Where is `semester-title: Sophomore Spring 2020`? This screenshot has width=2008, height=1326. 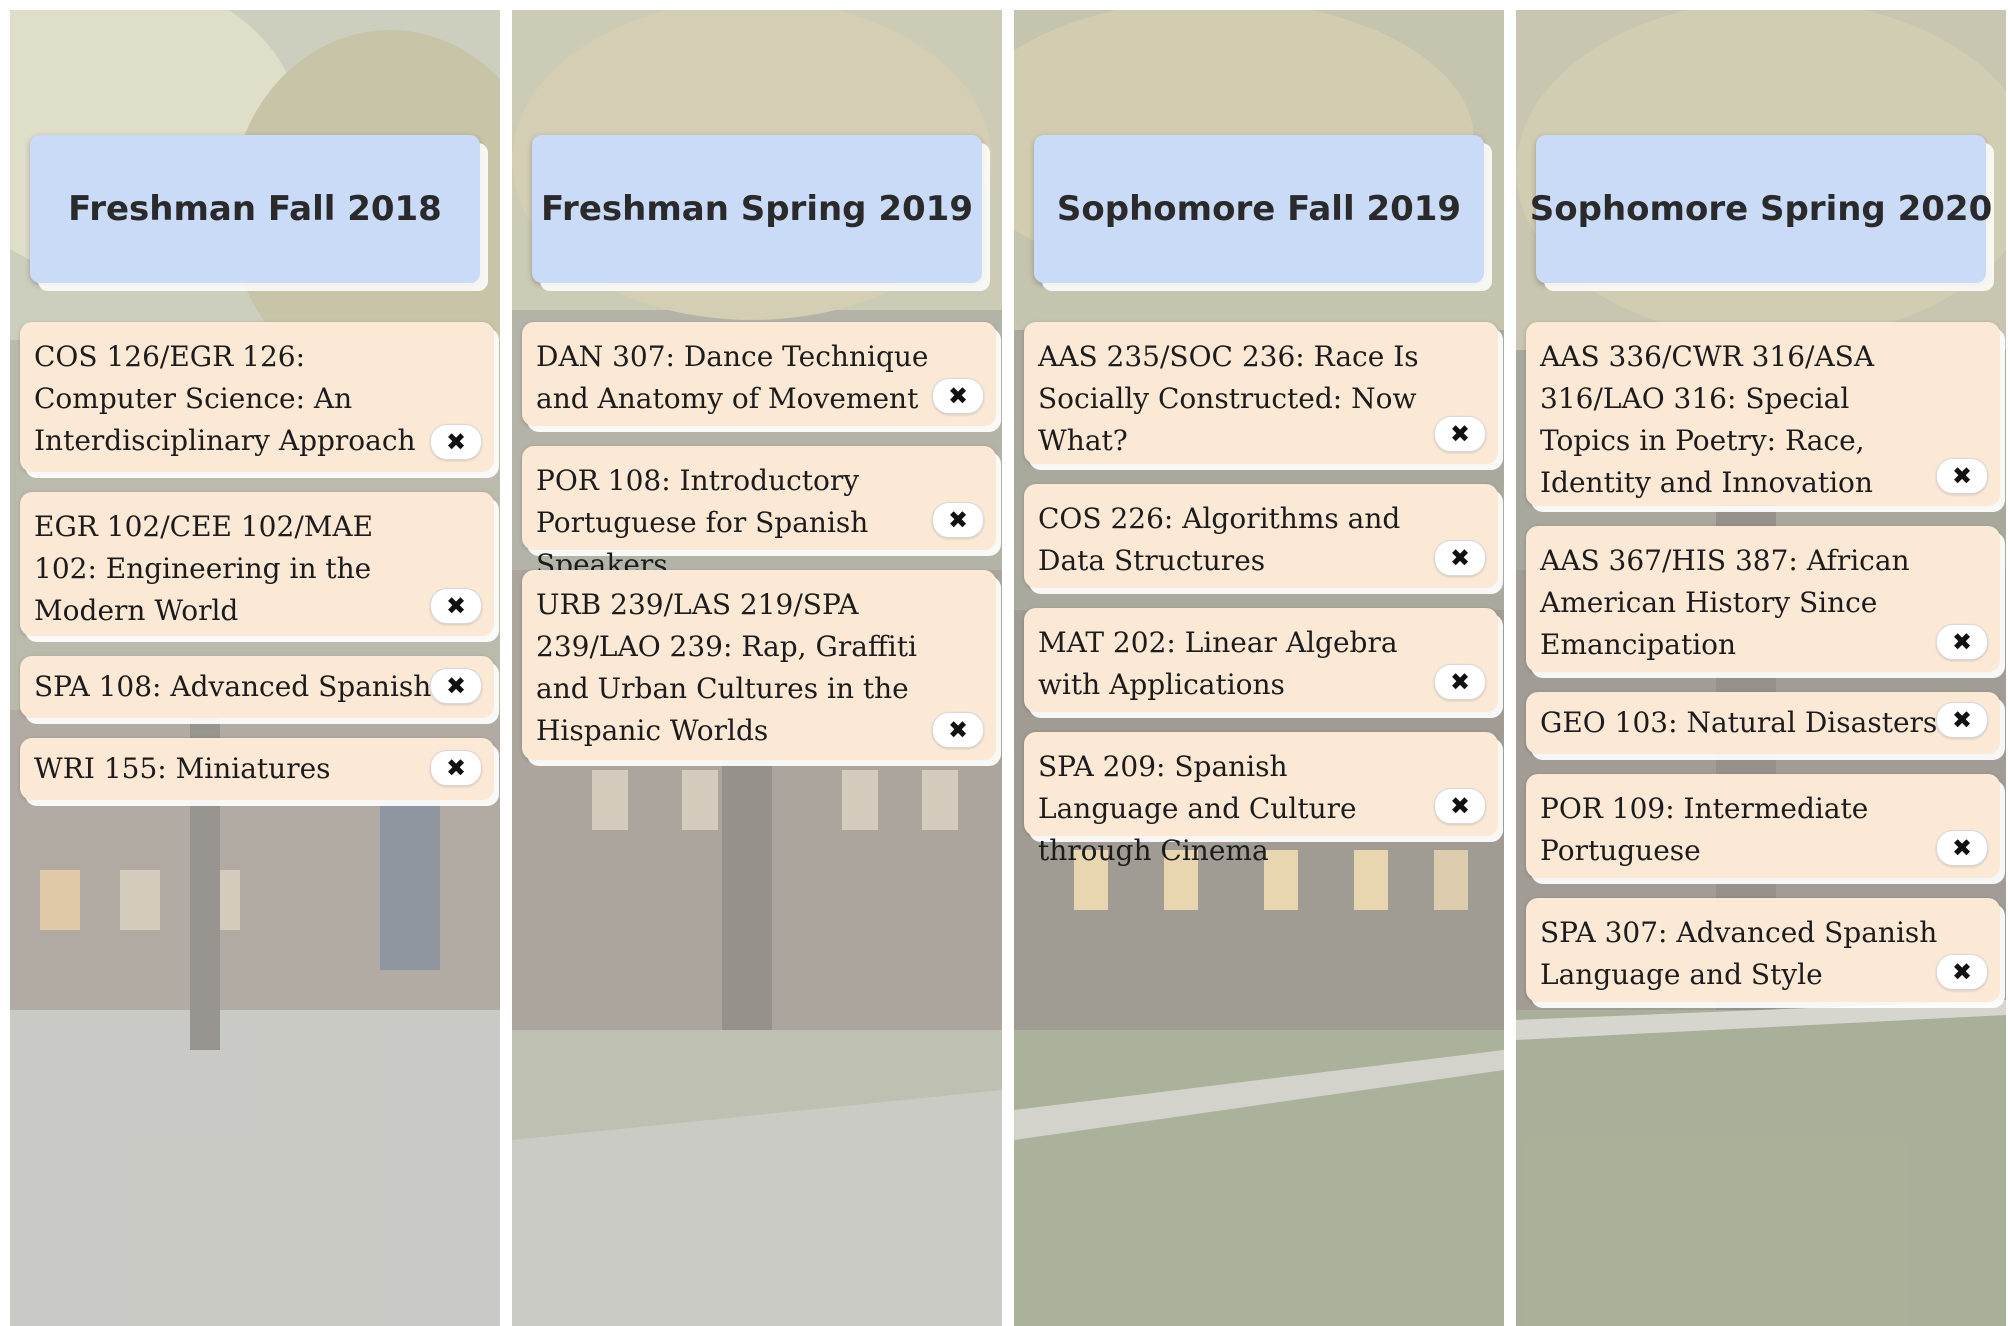
semester-title: Sophomore Spring 2020 is located at coordinates (1761, 209).